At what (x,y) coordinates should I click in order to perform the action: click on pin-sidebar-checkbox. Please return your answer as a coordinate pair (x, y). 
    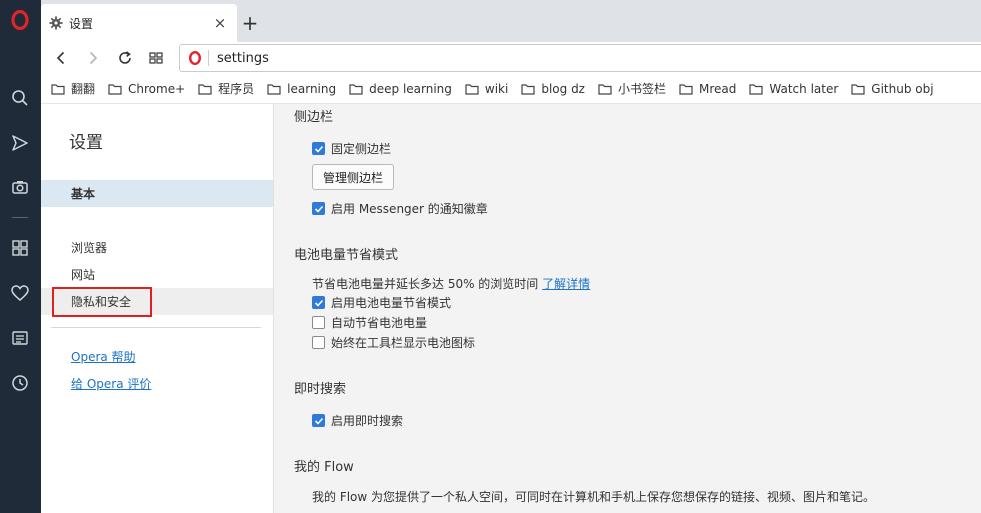
    Looking at the image, I should click on (318, 148).